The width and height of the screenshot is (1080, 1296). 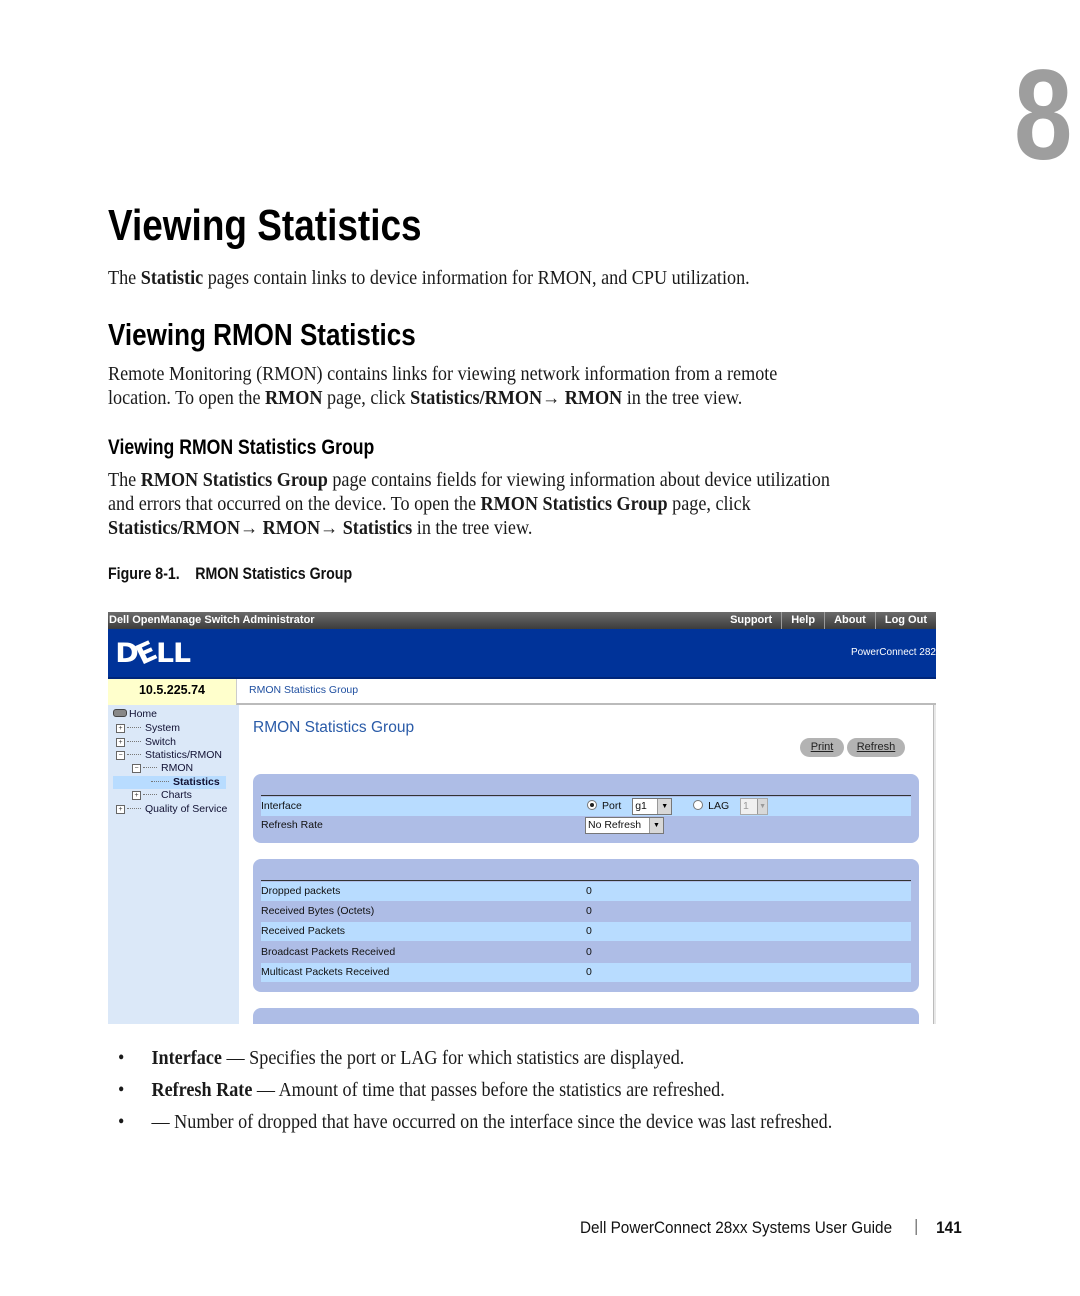 What do you see at coordinates (172, 278) in the screenshot?
I see `bold-term: Statistic` at bounding box center [172, 278].